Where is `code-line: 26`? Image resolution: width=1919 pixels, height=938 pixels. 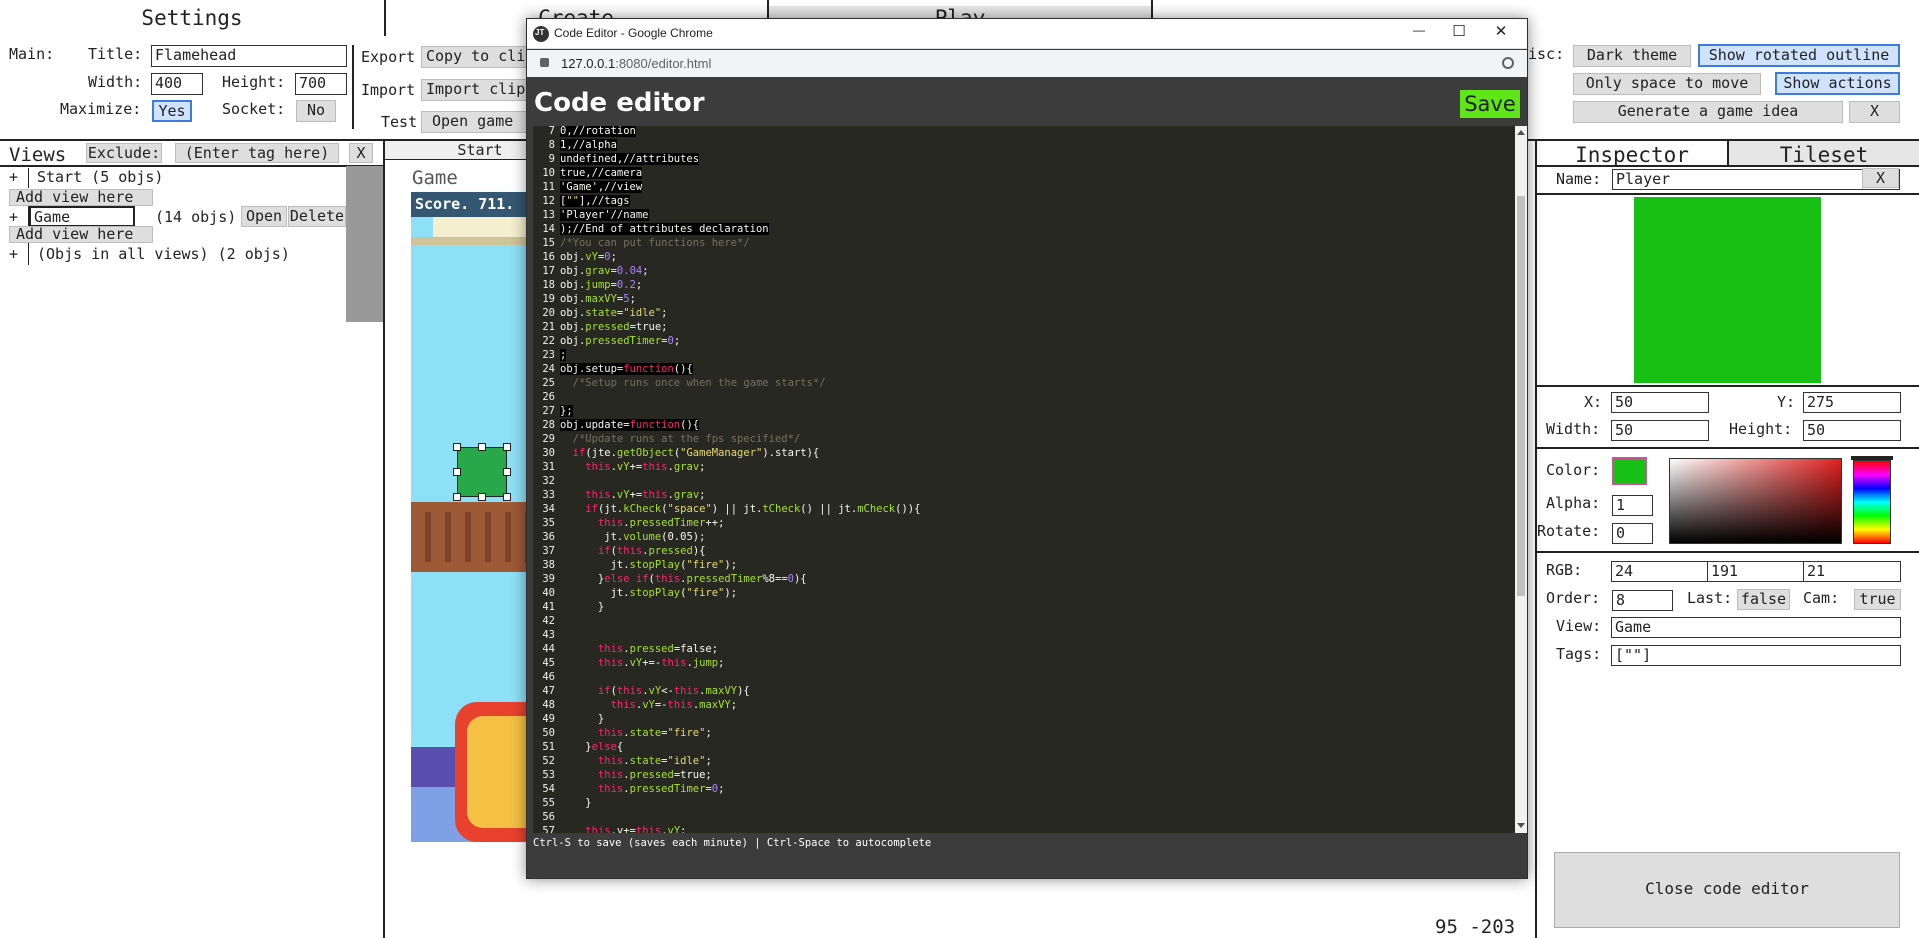 code-line: 26 is located at coordinates (1024, 397).